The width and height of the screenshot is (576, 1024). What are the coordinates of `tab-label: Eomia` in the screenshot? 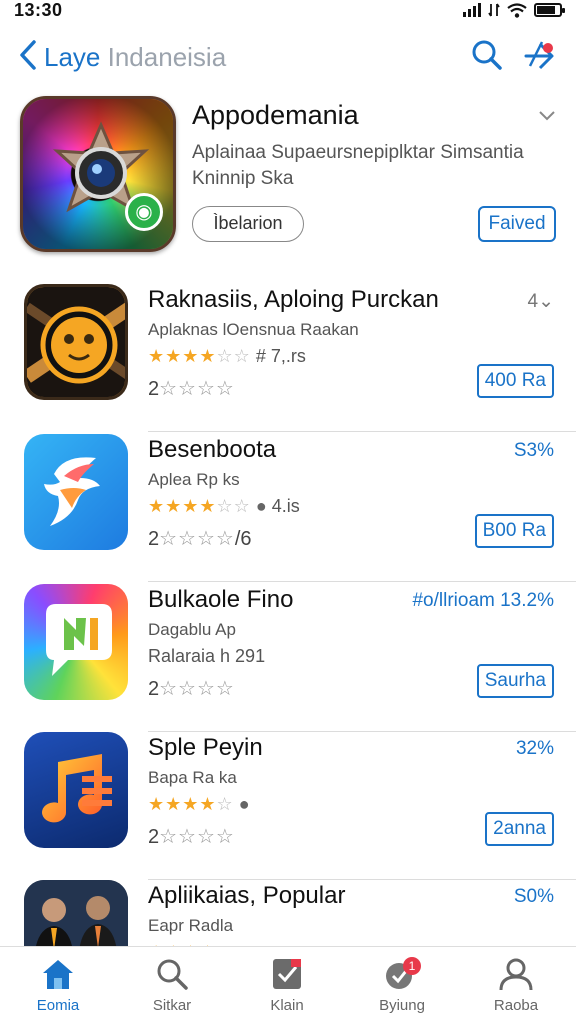 It's located at (58, 1005).